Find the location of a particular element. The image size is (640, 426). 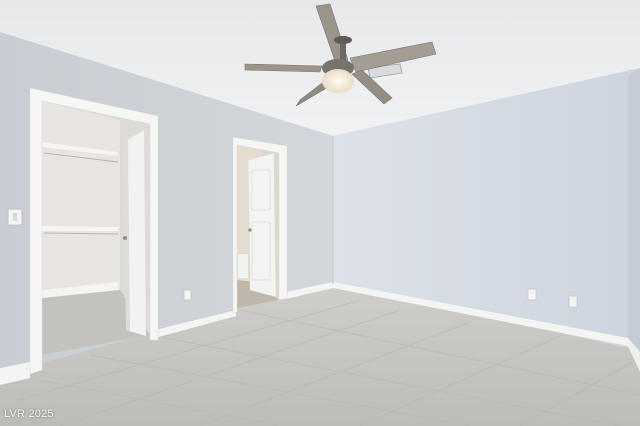

walk-in-closet is located at coordinates (96, 228).